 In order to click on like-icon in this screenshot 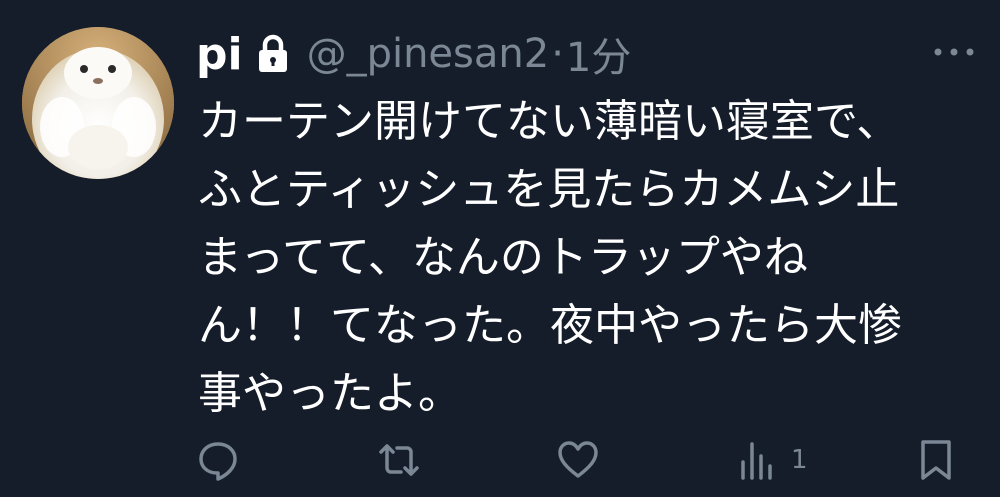, I will do `click(578, 459)`.